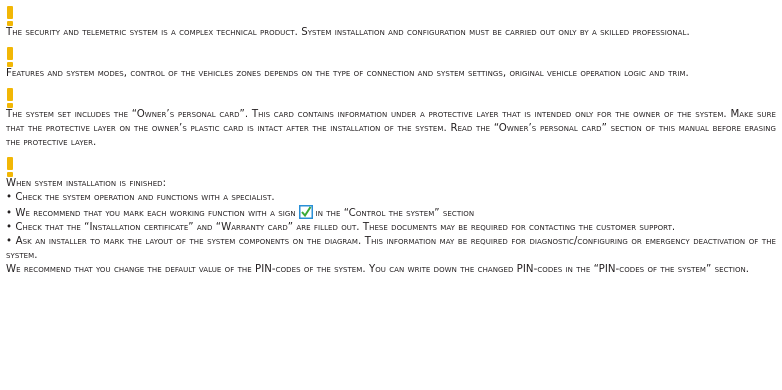  What do you see at coordinates (305, 212) in the screenshot?
I see `checkbox-checked-icon` at bounding box center [305, 212].